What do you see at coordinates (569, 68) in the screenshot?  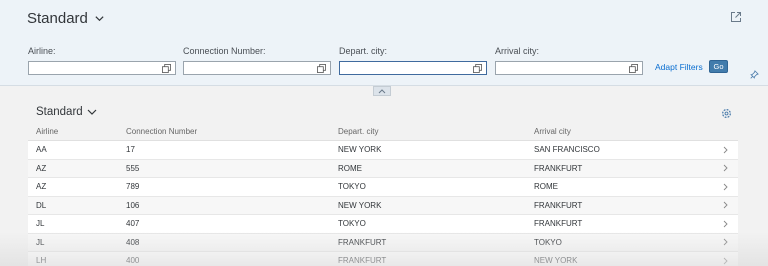 I see `arrival-city-input` at bounding box center [569, 68].